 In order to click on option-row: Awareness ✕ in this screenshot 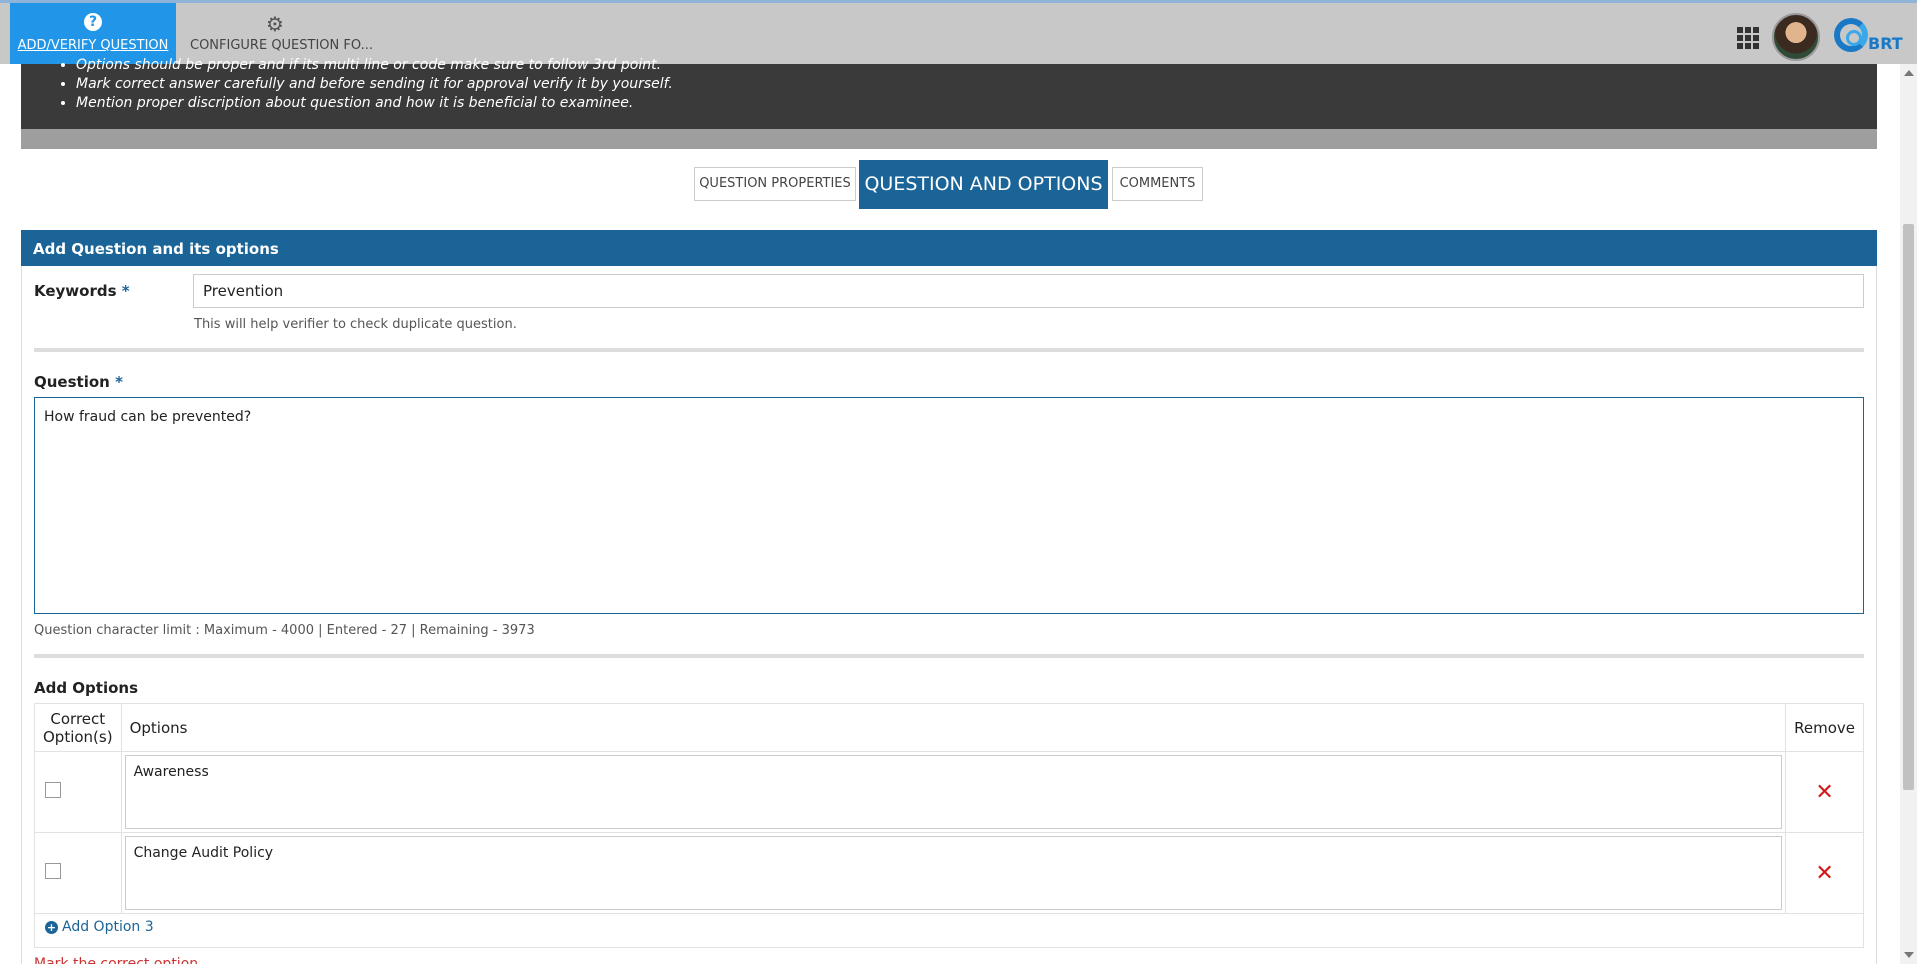, I will do `click(949, 792)`.